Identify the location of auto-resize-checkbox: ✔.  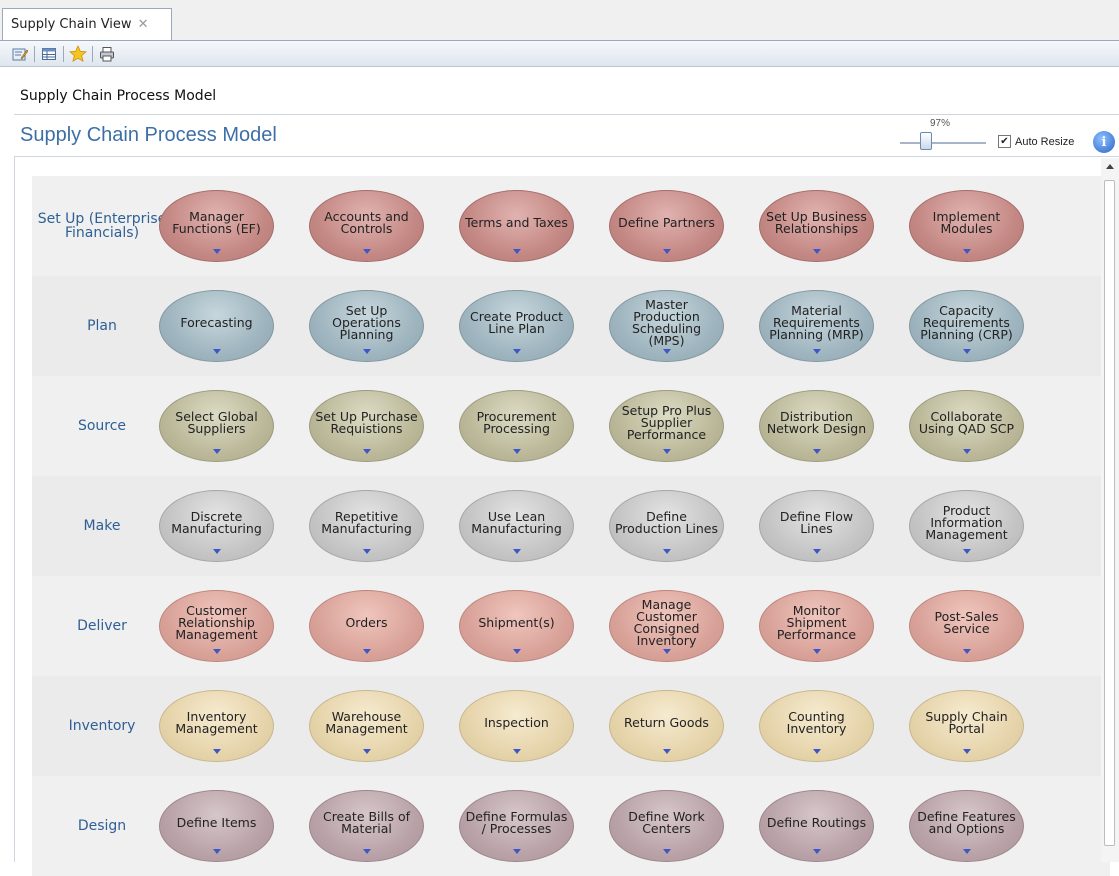
(1004, 141).